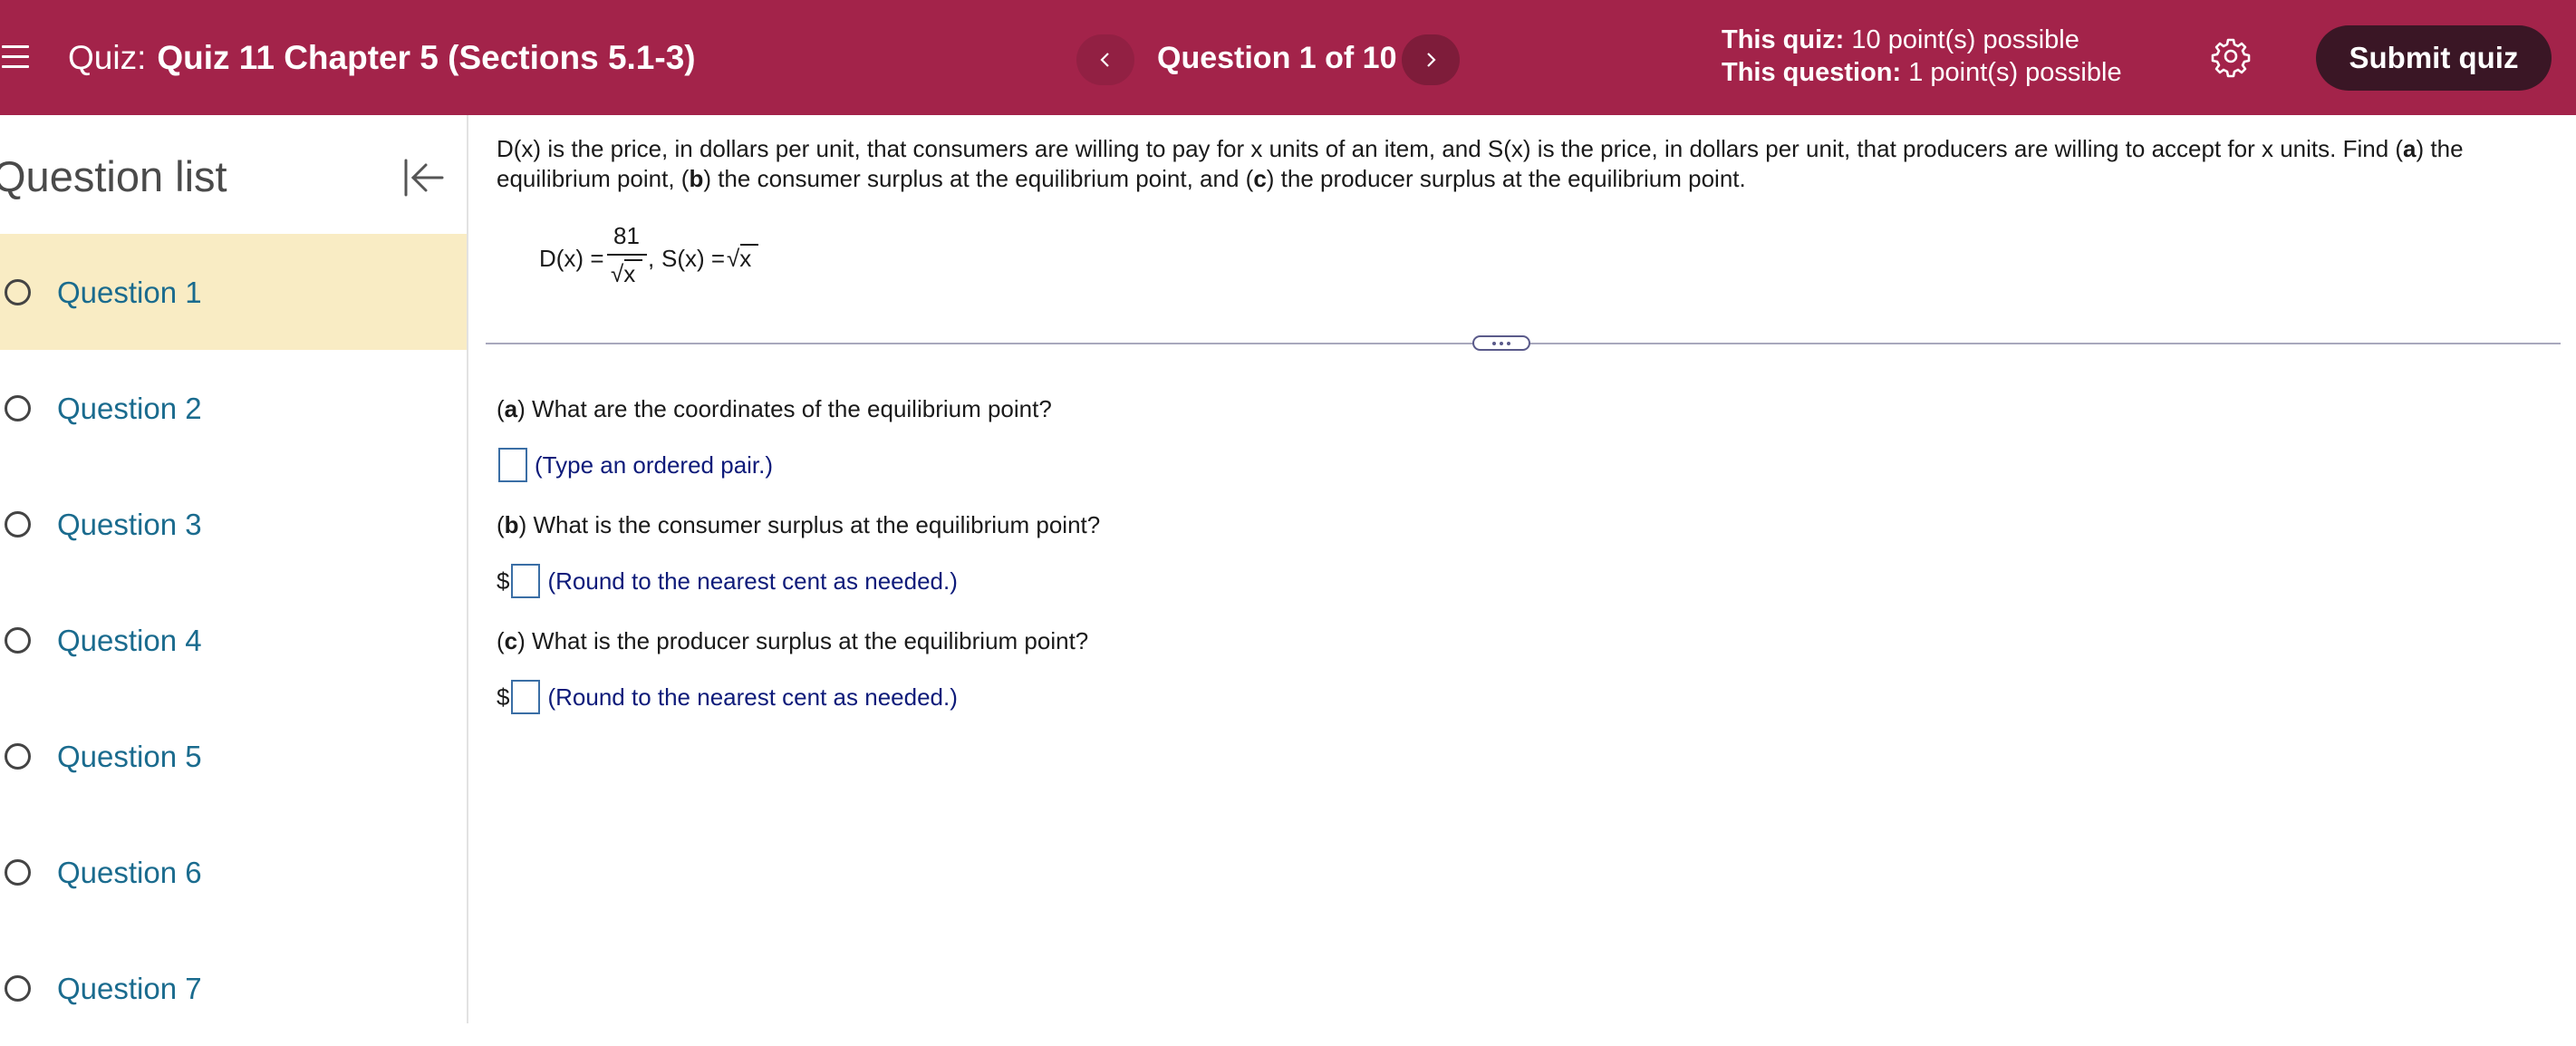 The width and height of the screenshot is (2576, 1046). Describe the element at coordinates (2231, 56) in the screenshot. I see `gear-icon` at that location.